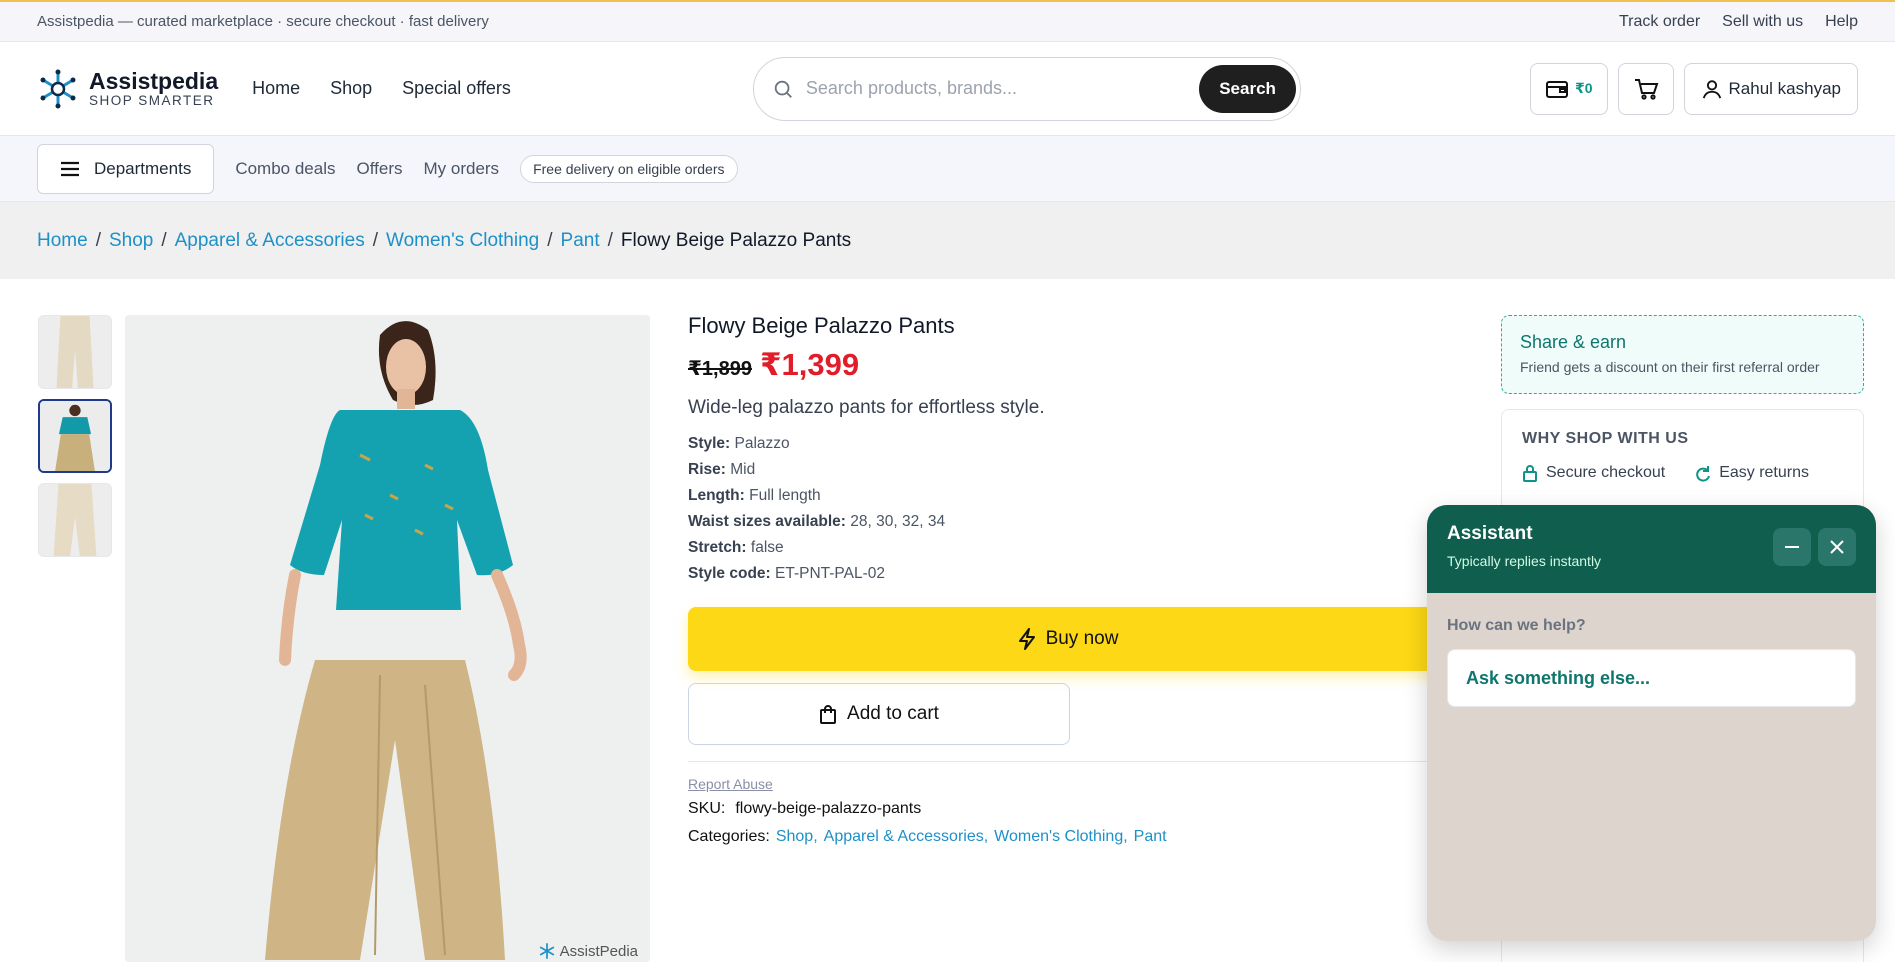 The height and width of the screenshot is (962, 1895). What do you see at coordinates (1026, 639) in the screenshot?
I see `lightning-icon` at bounding box center [1026, 639].